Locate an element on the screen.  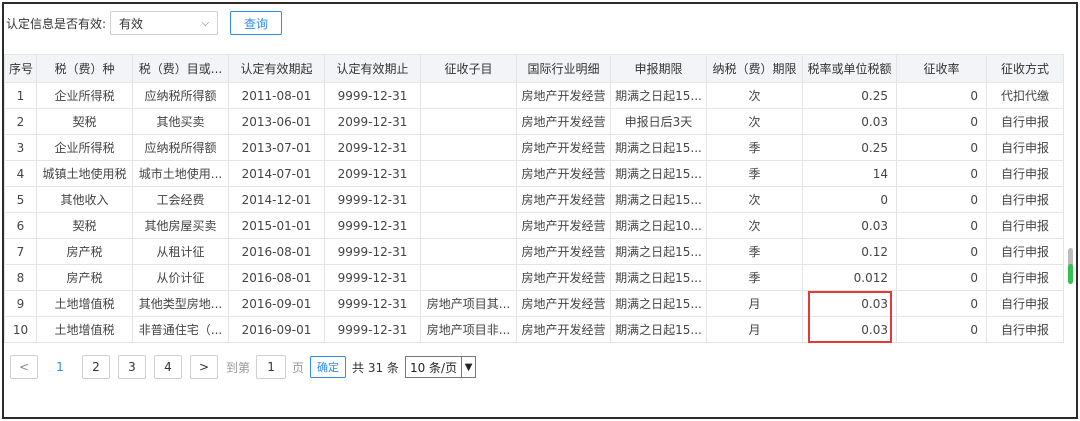
table-cell: 5 is located at coordinates (20, 199).